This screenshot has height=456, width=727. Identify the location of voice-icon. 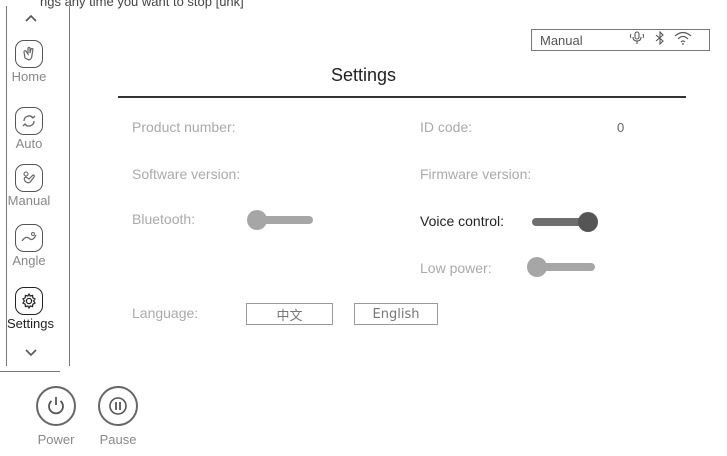
(637, 40).